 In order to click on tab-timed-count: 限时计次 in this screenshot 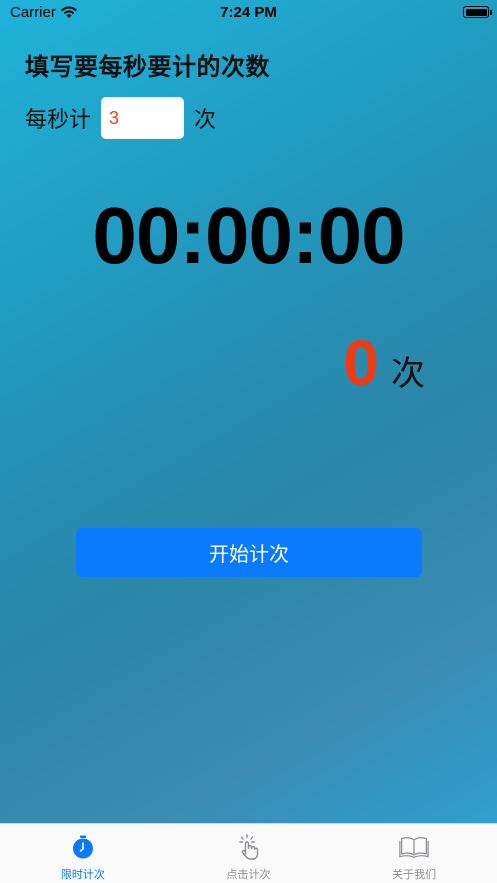, I will do `click(83, 853)`.